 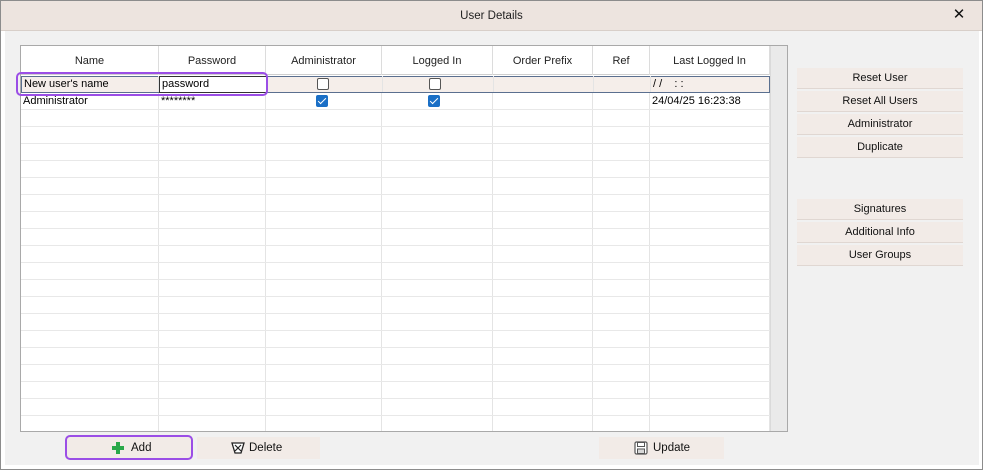 I want to click on column-header-last-logged-in: Last Logged In, so click(x=710, y=60).